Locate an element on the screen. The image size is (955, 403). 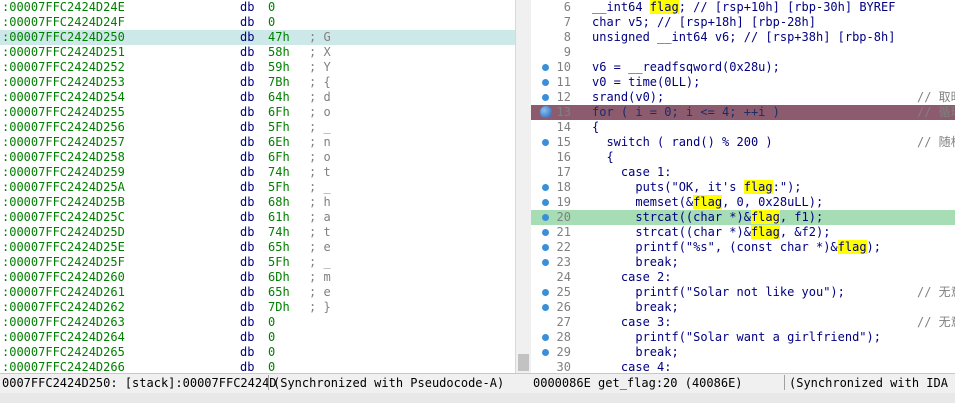
hex-row: :00007FFC2424D255 db 6Fh ; o is located at coordinates (257, 112).